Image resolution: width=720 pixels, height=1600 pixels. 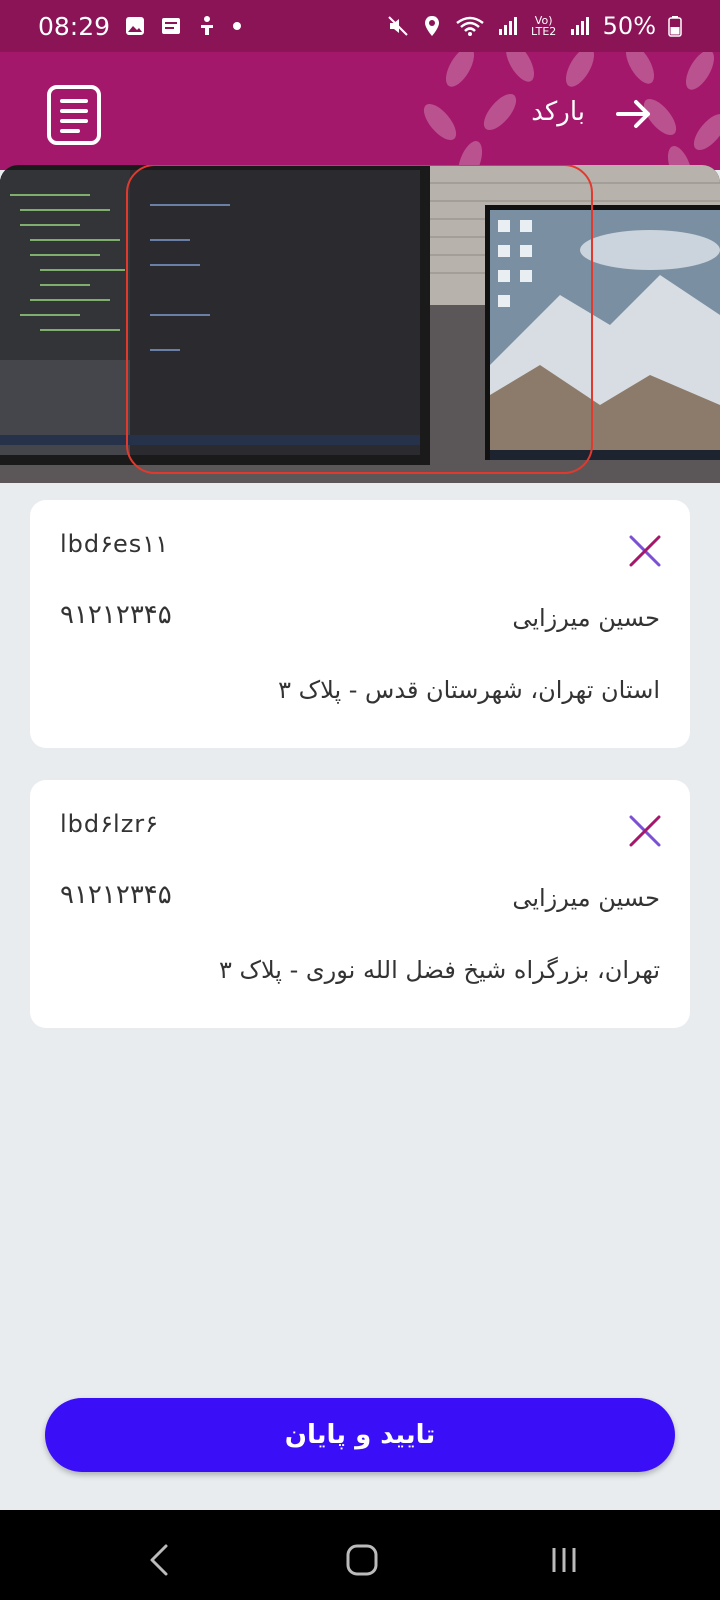 What do you see at coordinates (675, 26) in the screenshot?
I see `battery-icon` at bounding box center [675, 26].